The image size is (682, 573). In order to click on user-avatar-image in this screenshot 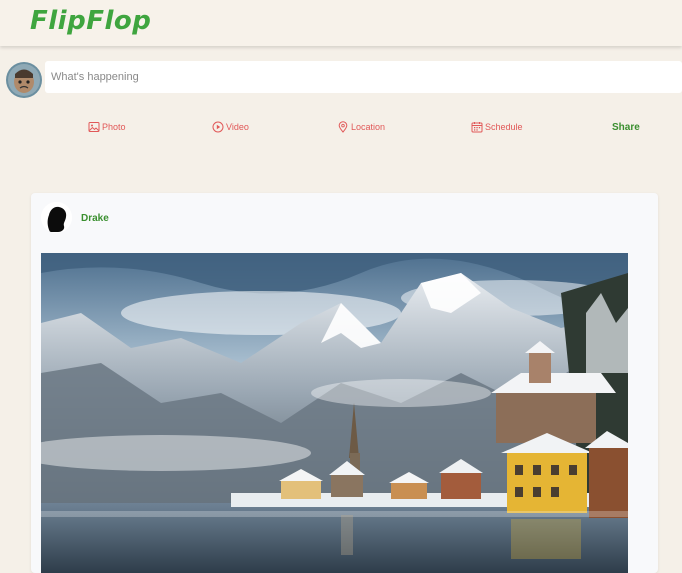, I will do `click(24, 80)`.